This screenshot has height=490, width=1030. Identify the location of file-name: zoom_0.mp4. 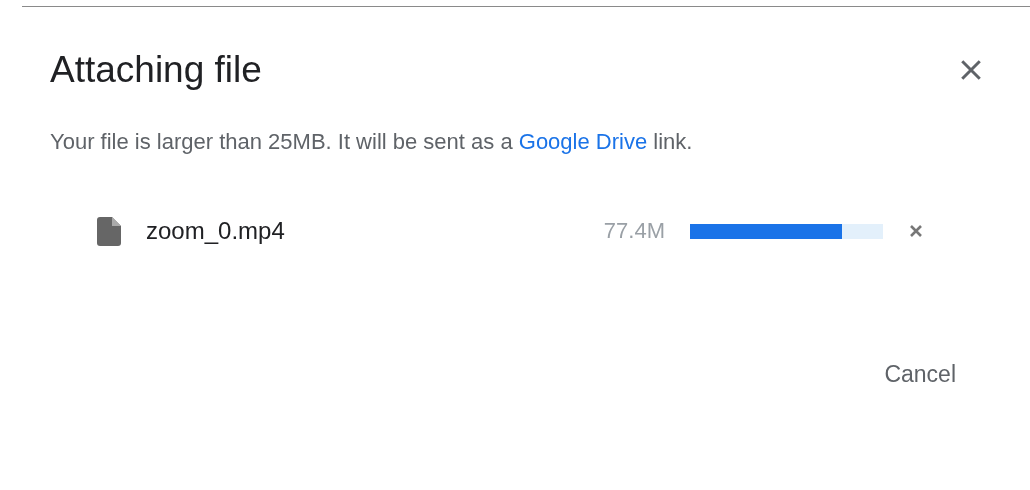
(216, 231).